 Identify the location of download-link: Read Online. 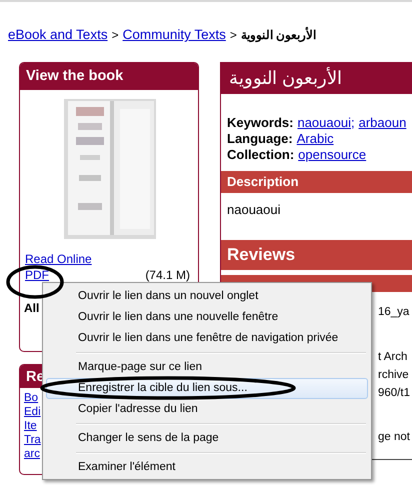
(58, 259).